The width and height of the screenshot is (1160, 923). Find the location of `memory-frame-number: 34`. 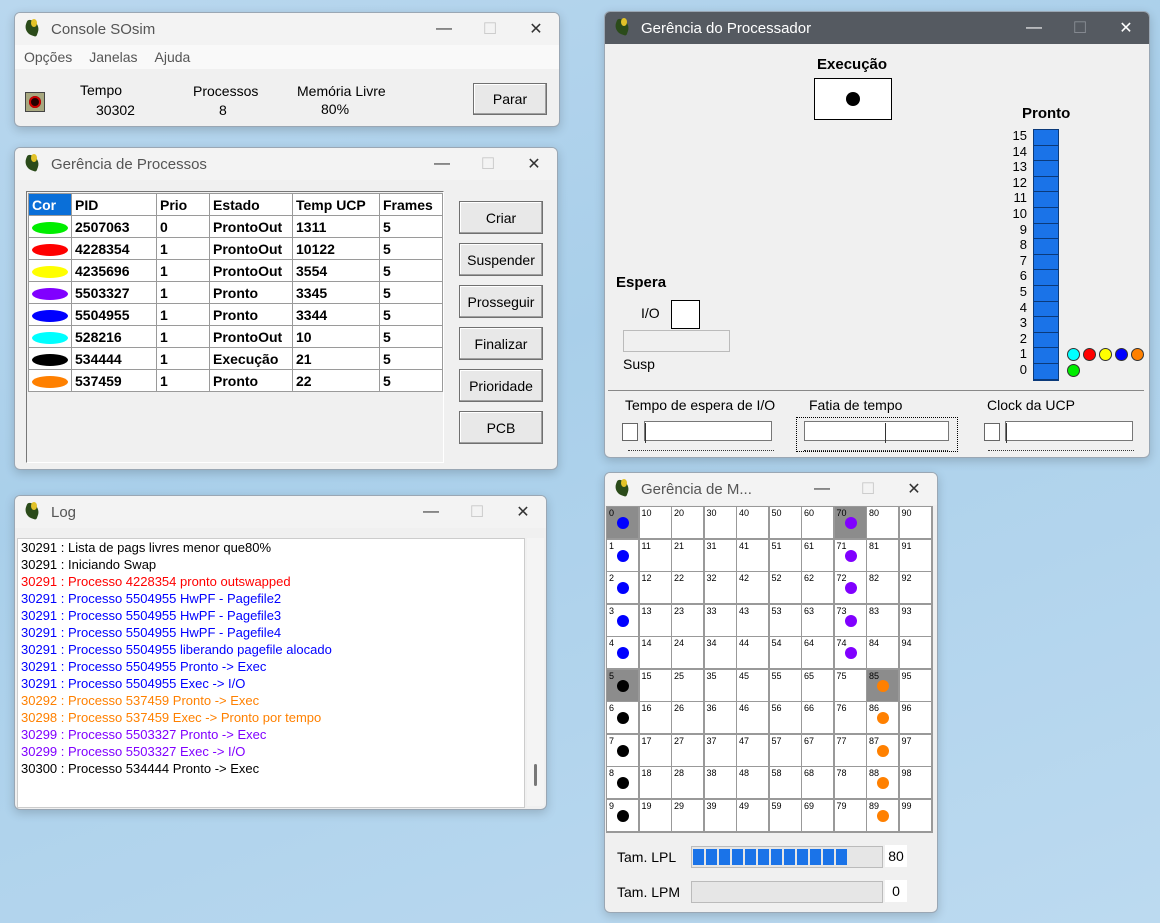

memory-frame-number: 34 is located at coordinates (711, 643).